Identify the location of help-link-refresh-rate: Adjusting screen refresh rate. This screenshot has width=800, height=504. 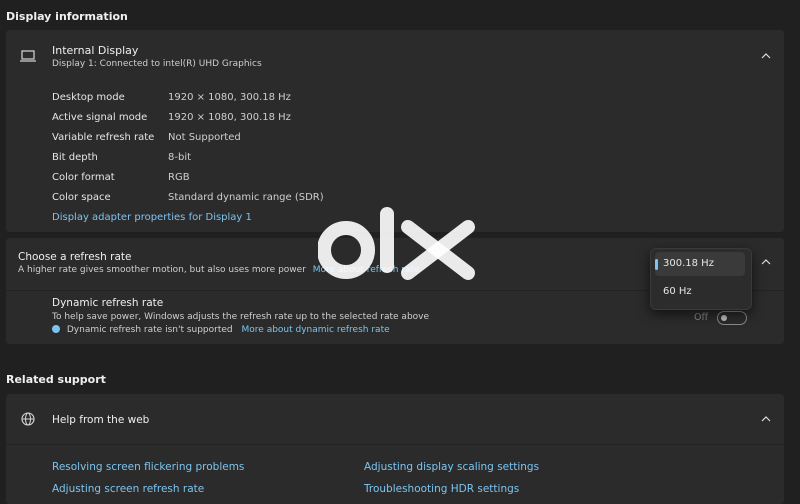
(128, 489).